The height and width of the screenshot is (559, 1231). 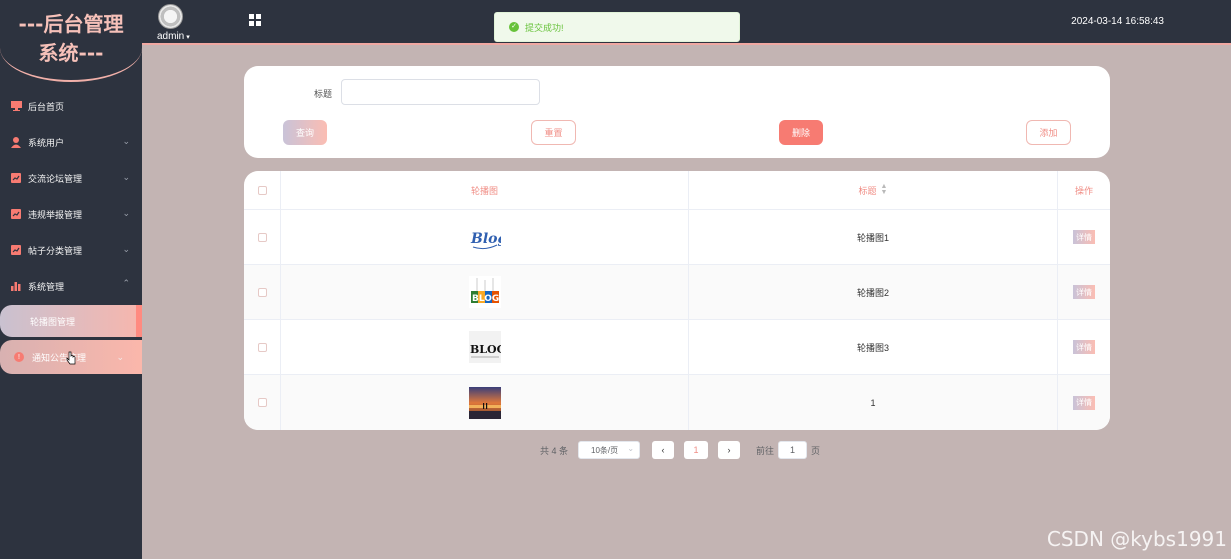 What do you see at coordinates (605, 450) in the screenshot?
I see `page-size-value: 10条/页` at bounding box center [605, 450].